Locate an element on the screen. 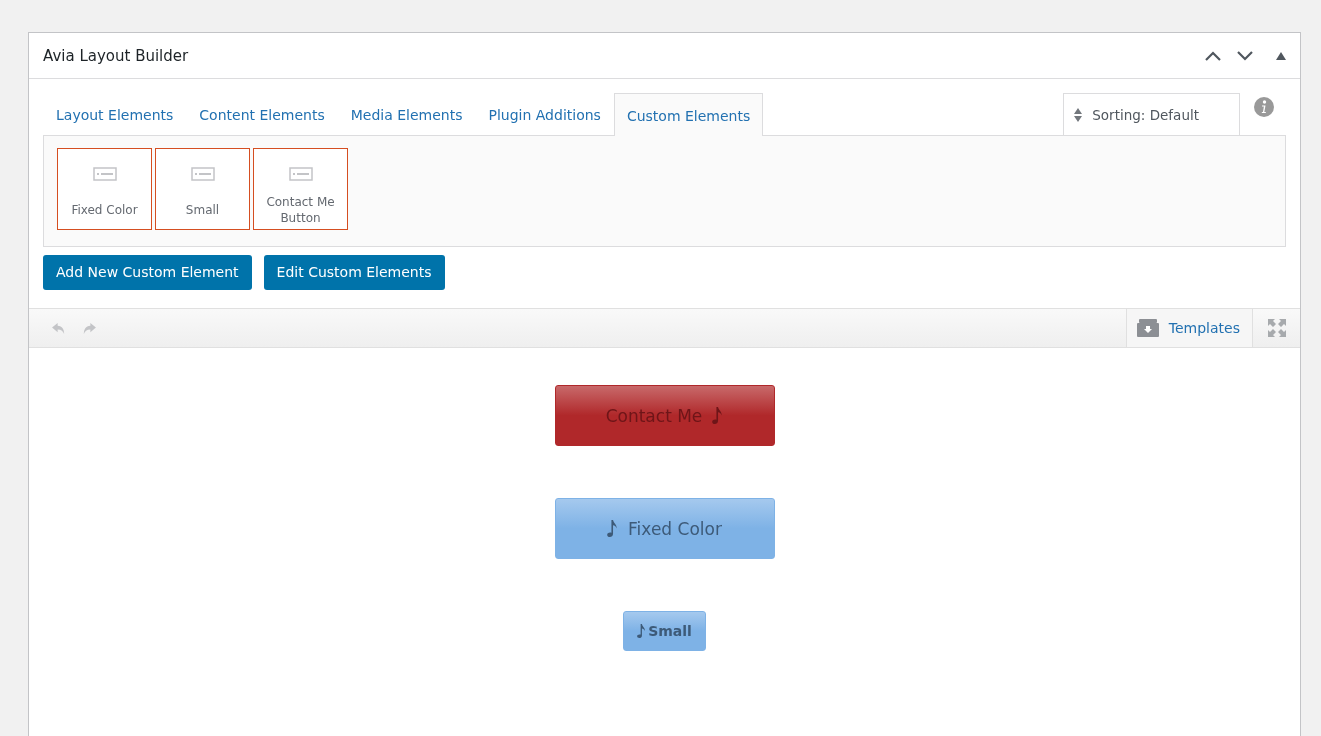  element-tile: Small is located at coordinates (202, 189).